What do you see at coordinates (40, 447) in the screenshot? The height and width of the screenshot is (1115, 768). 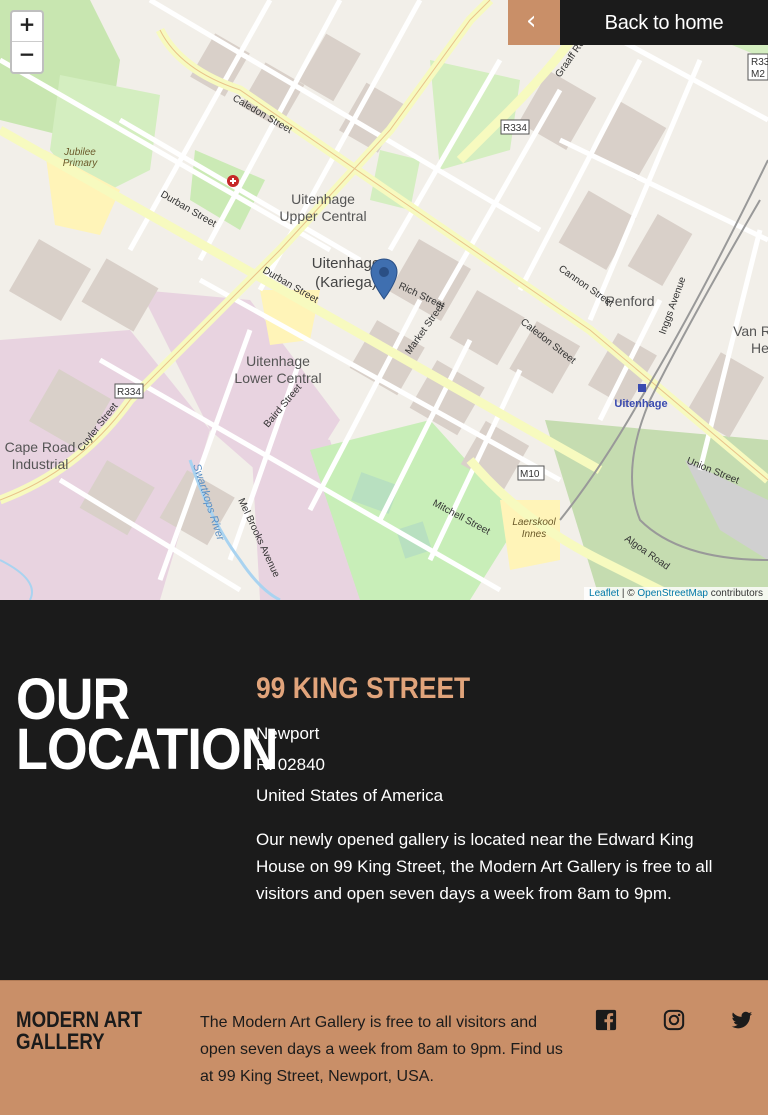 I see `label-cape-road: Cape Road` at bounding box center [40, 447].